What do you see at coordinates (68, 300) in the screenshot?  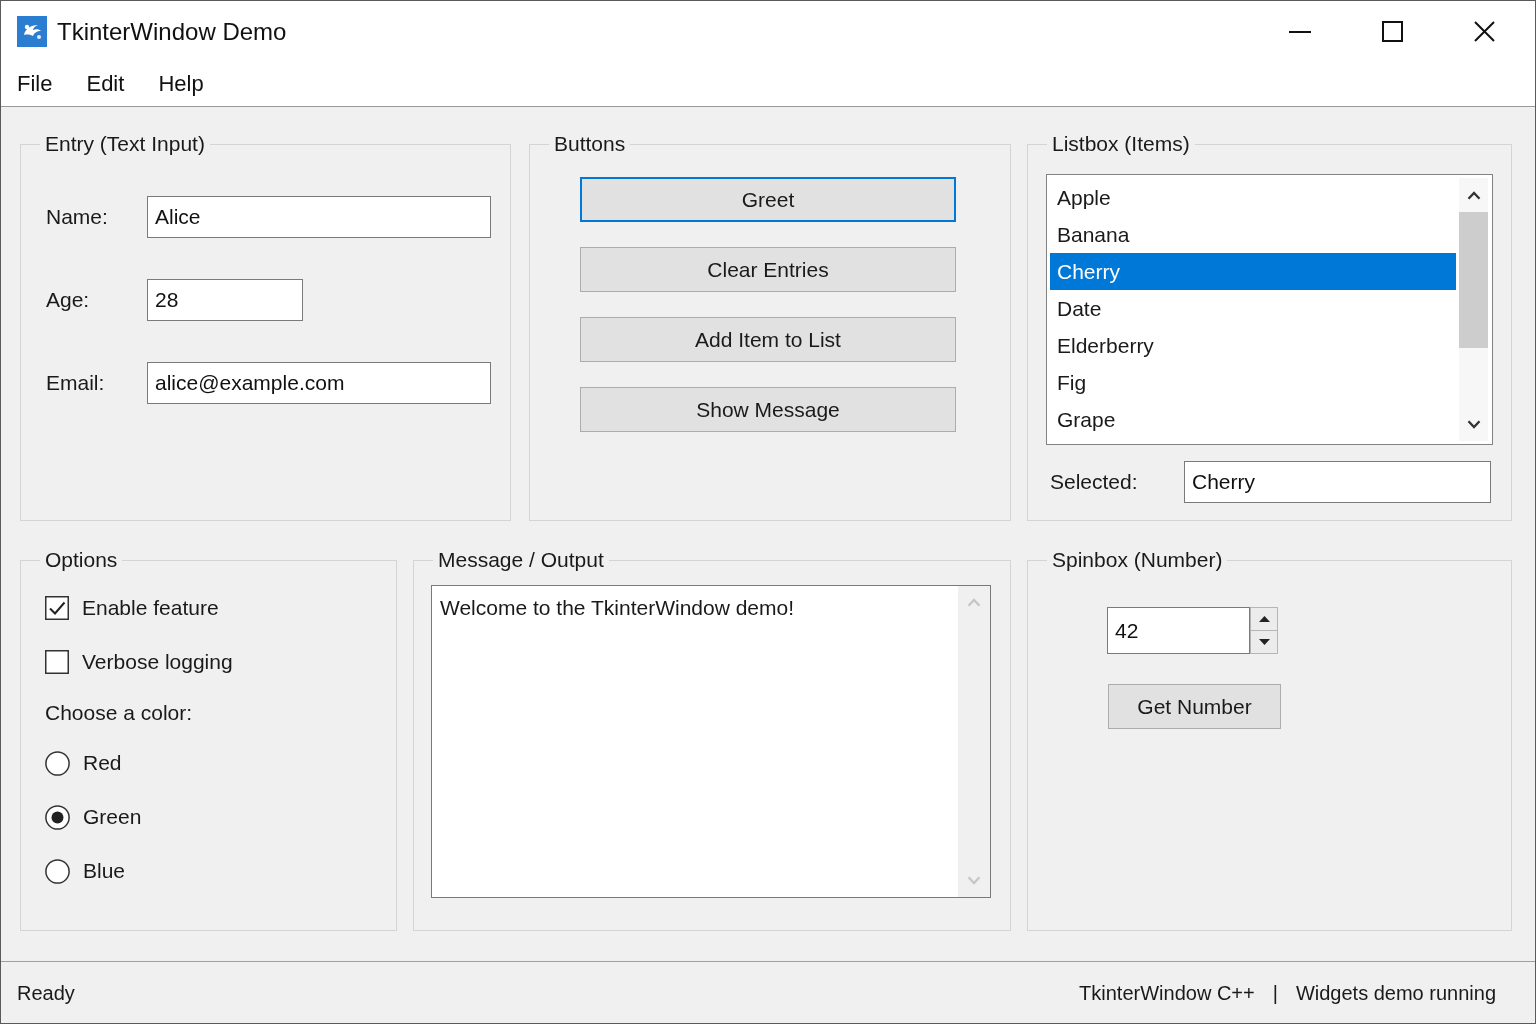 I see `field-label: Age:` at bounding box center [68, 300].